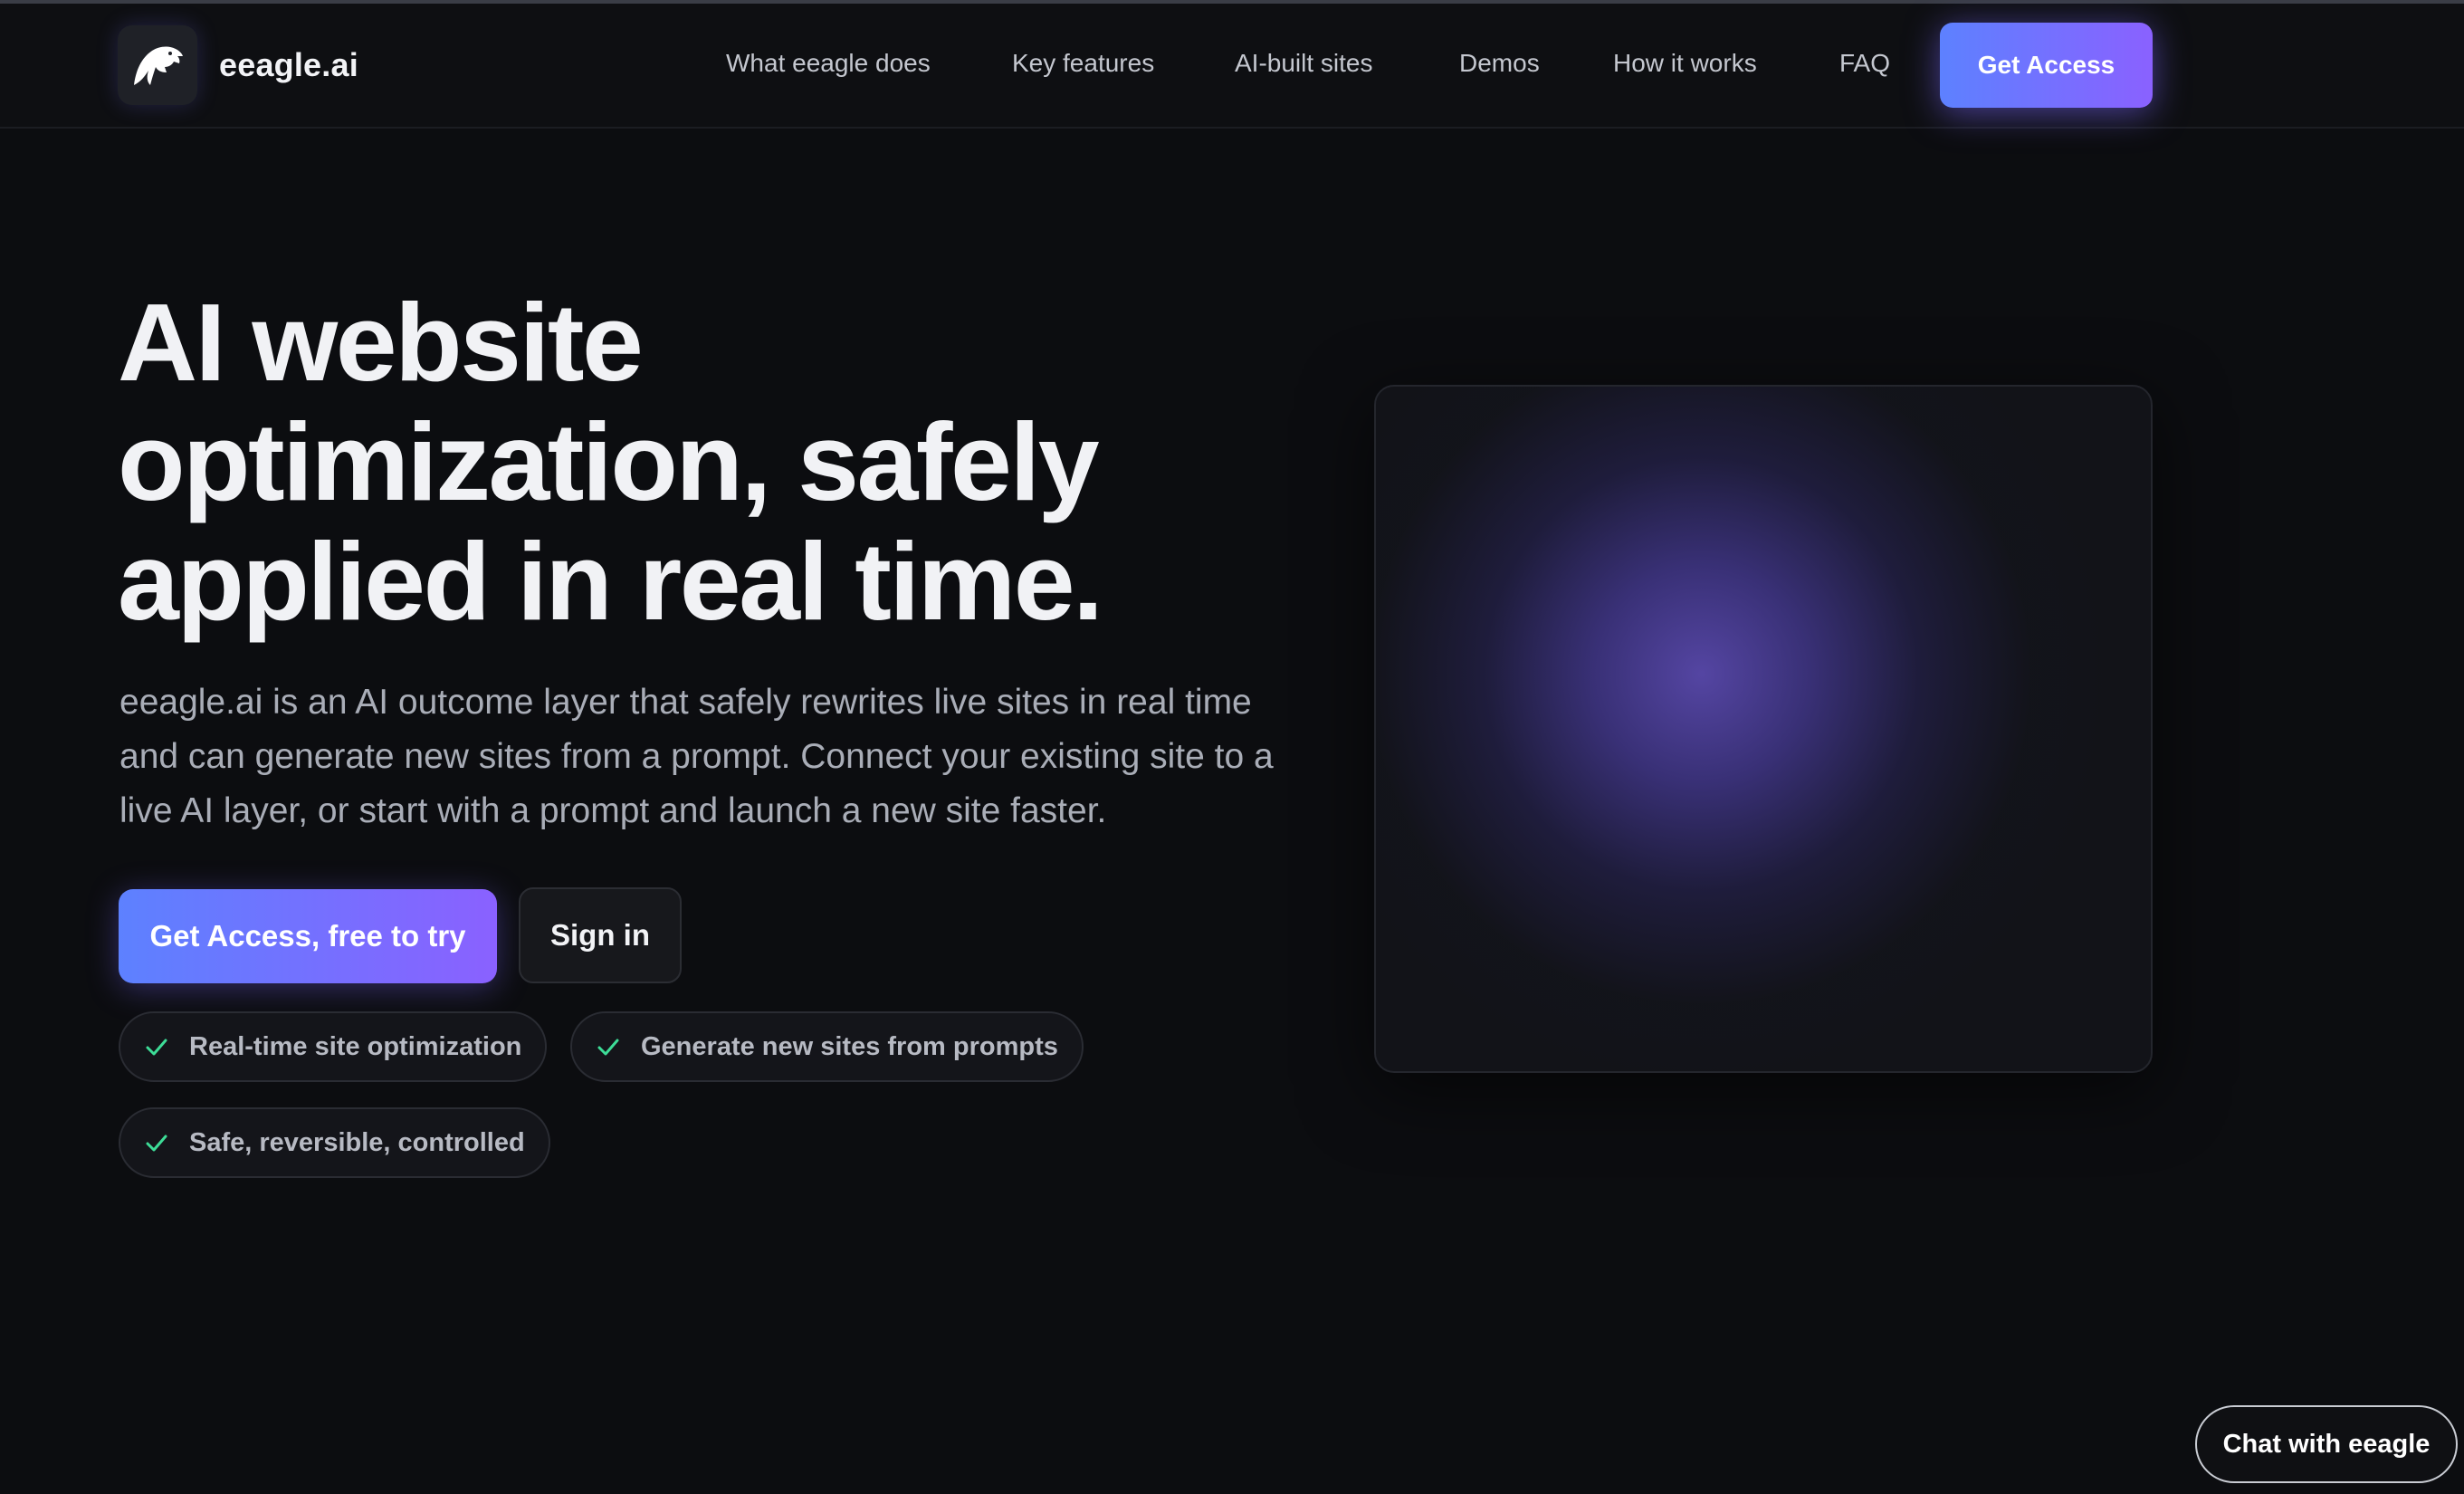 The height and width of the screenshot is (1494, 2464). What do you see at coordinates (355, 1046) in the screenshot?
I see `feature-badge-label: Real-time site optimization` at bounding box center [355, 1046].